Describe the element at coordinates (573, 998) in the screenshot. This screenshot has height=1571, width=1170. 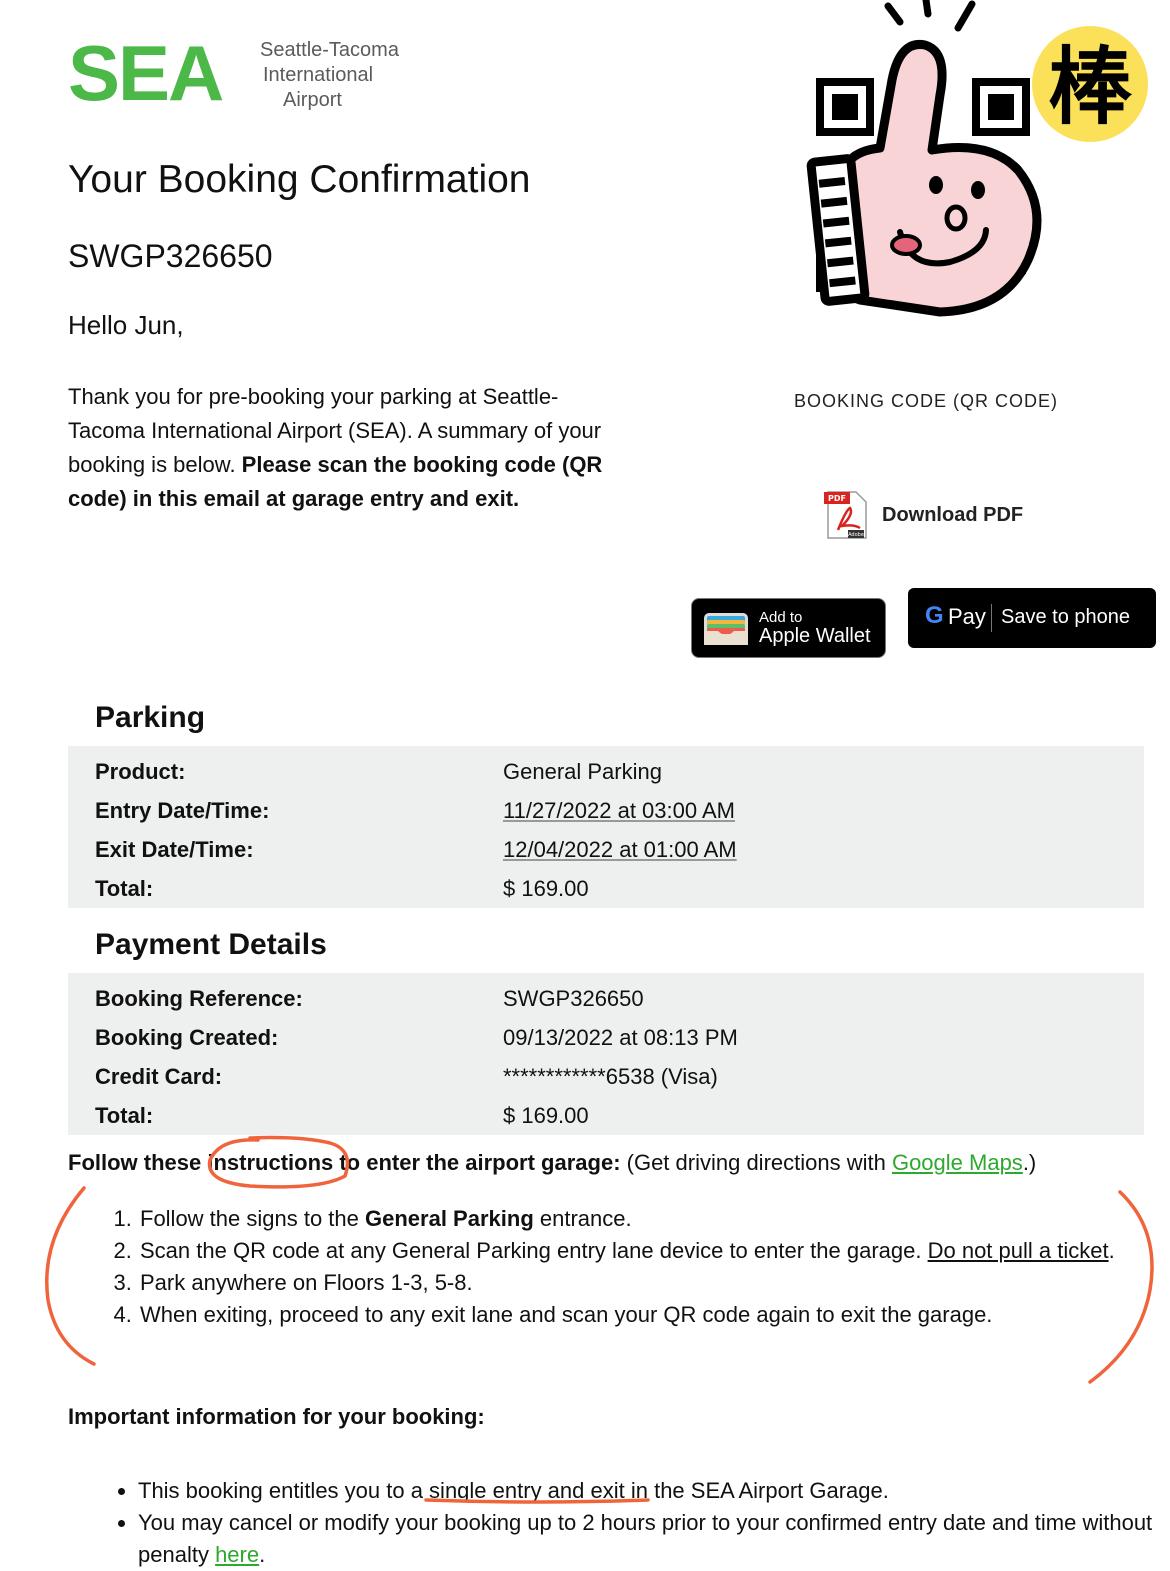
I see `row-value: SWGP326650` at that location.